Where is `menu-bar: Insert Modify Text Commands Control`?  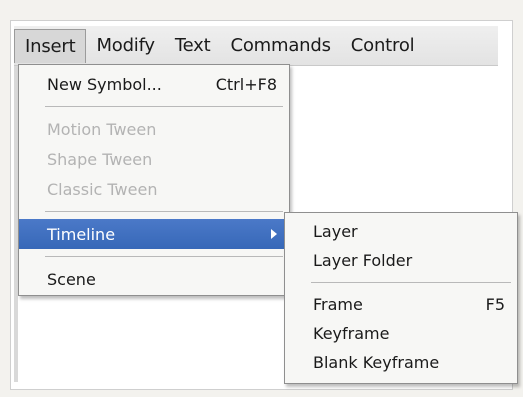
menu-bar: Insert Modify Text Commands Control is located at coordinates (256, 46).